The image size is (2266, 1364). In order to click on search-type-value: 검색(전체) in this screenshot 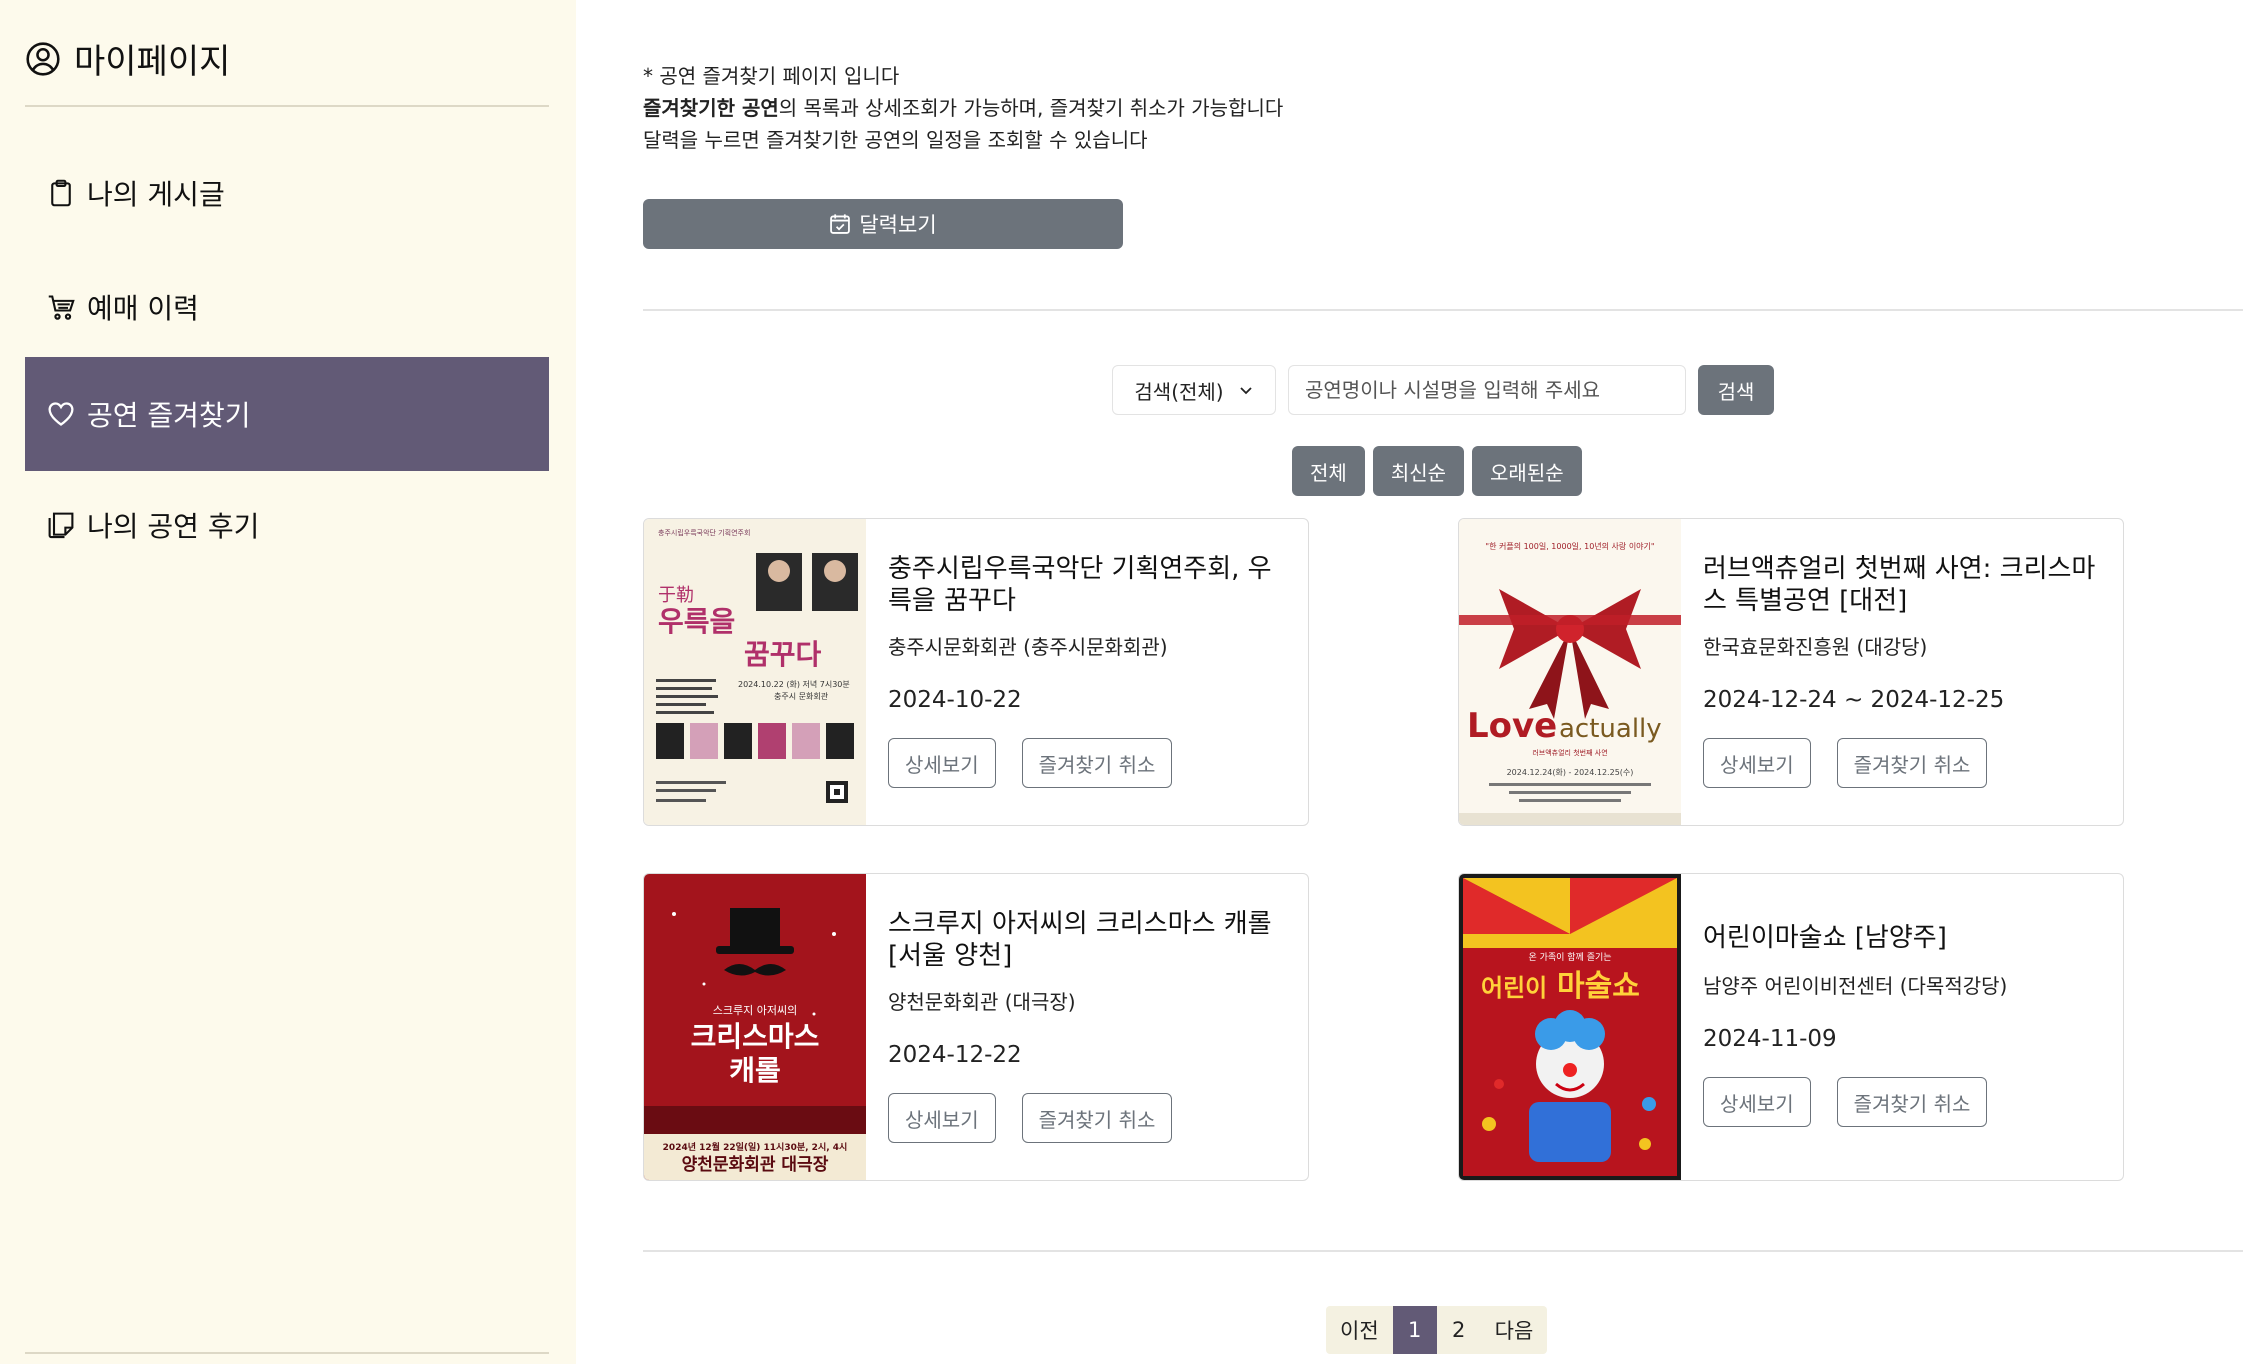, I will do `click(1179, 391)`.